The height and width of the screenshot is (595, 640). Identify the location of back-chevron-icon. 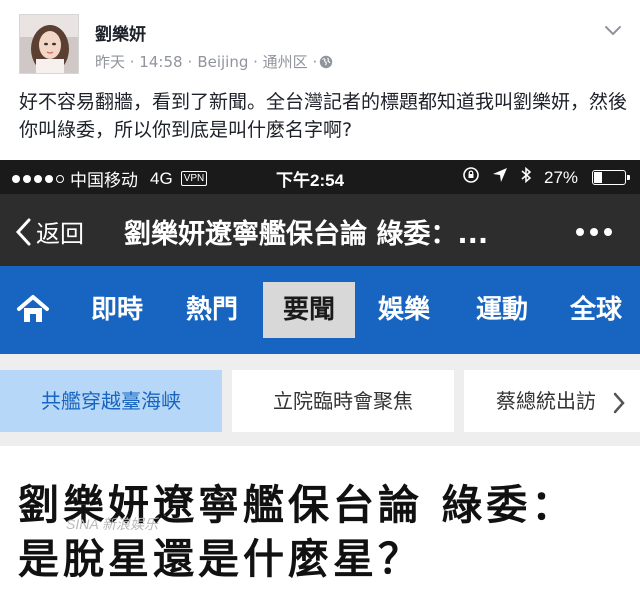
(23, 231).